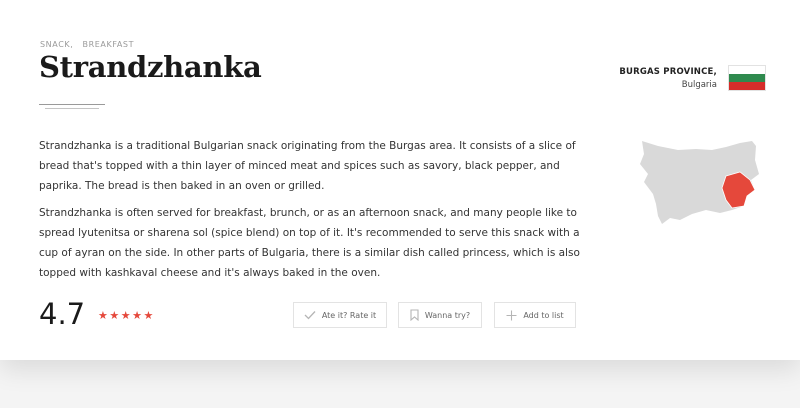 The width and height of the screenshot is (800, 408). What do you see at coordinates (72, 106) in the screenshot?
I see `title-divider` at bounding box center [72, 106].